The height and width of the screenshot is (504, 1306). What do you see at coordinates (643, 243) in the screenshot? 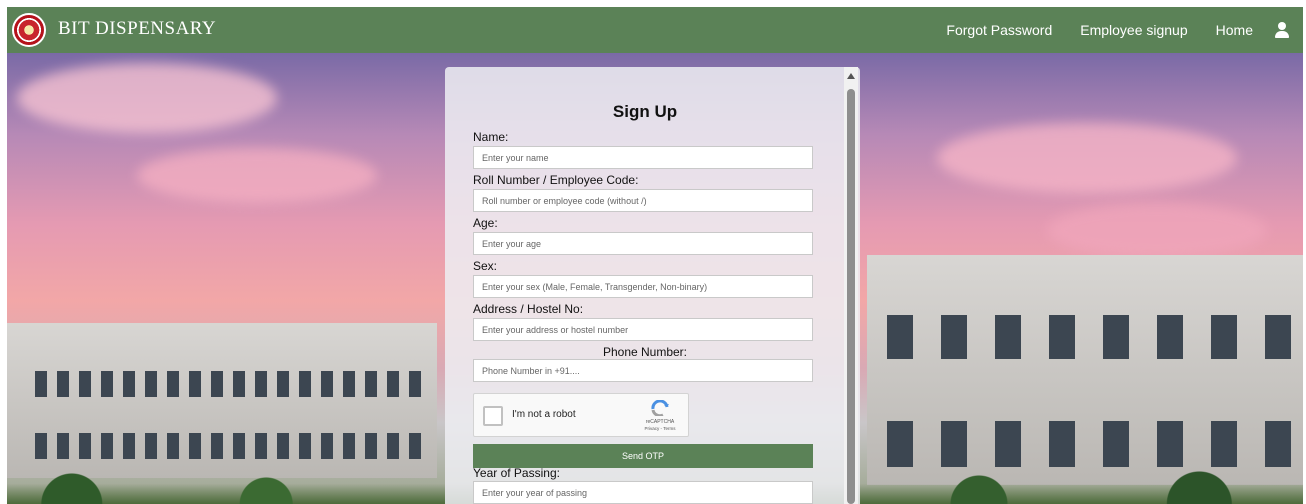
I see `age-input` at bounding box center [643, 243].